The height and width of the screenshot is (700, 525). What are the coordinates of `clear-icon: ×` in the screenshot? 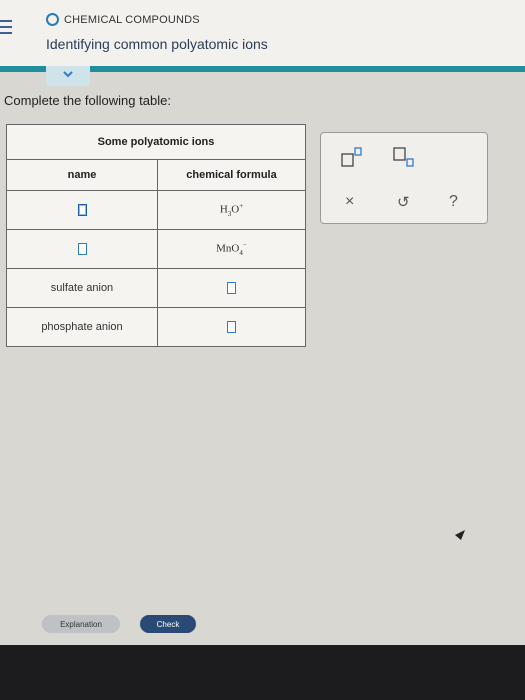 It's located at (349, 202).